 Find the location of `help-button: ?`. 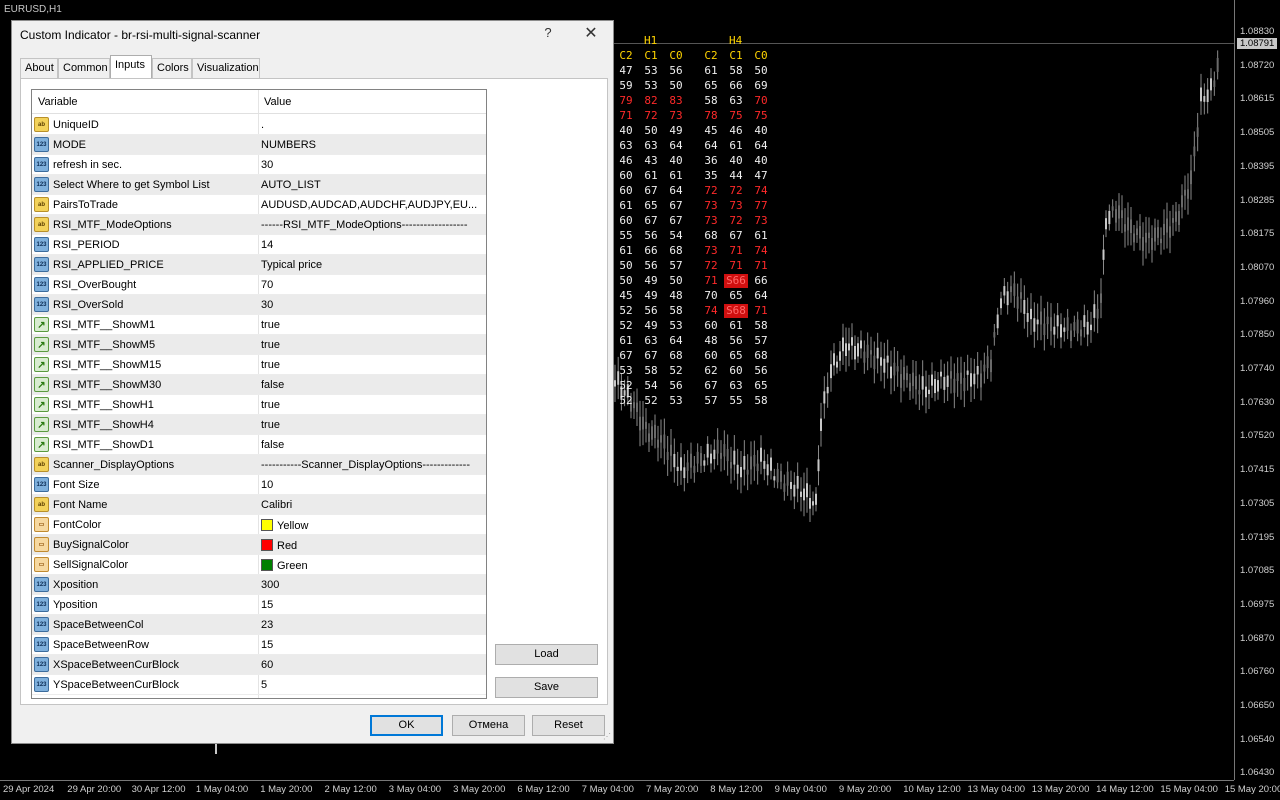

help-button: ? is located at coordinates (548, 32).